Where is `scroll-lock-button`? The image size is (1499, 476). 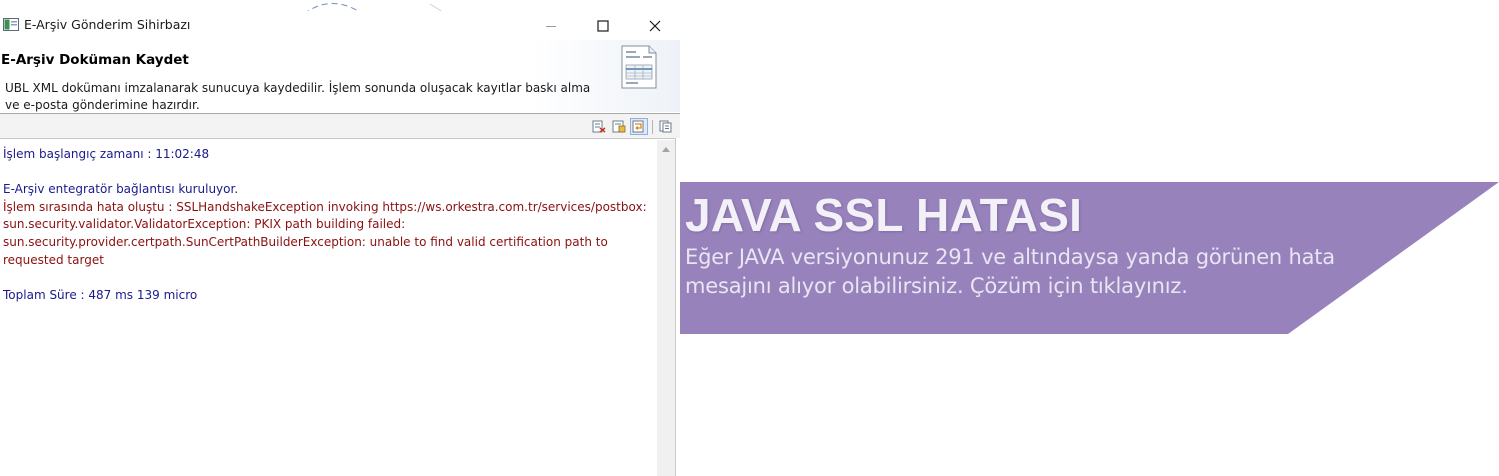 scroll-lock-button is located at coordinates (619, 126).